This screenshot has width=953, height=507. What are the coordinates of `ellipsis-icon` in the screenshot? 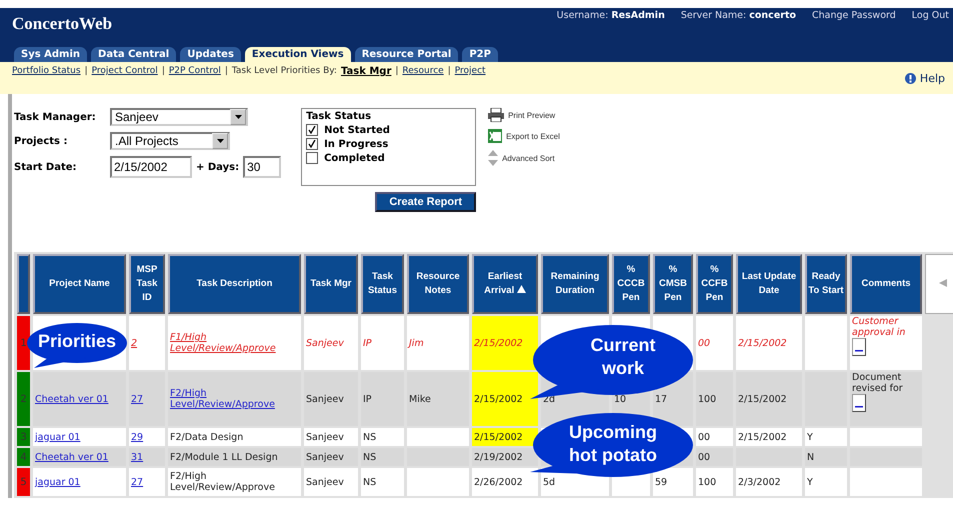 It's located at (859, 406).